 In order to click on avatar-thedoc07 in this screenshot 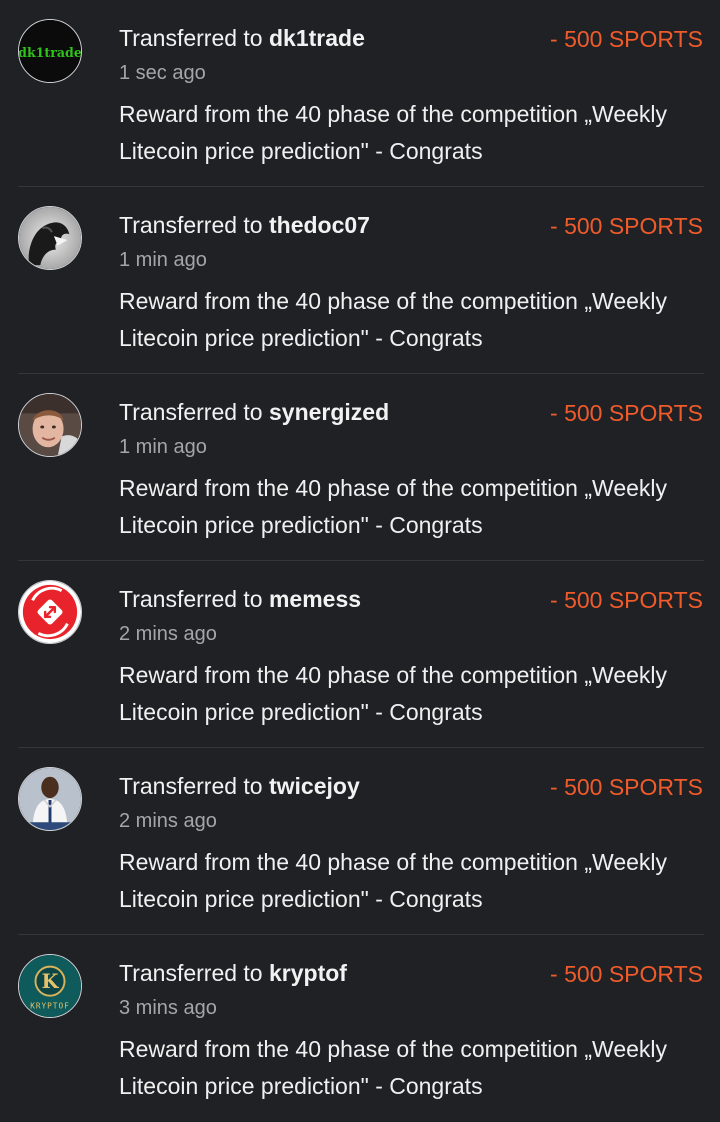, I will do `click(50, 238)`.